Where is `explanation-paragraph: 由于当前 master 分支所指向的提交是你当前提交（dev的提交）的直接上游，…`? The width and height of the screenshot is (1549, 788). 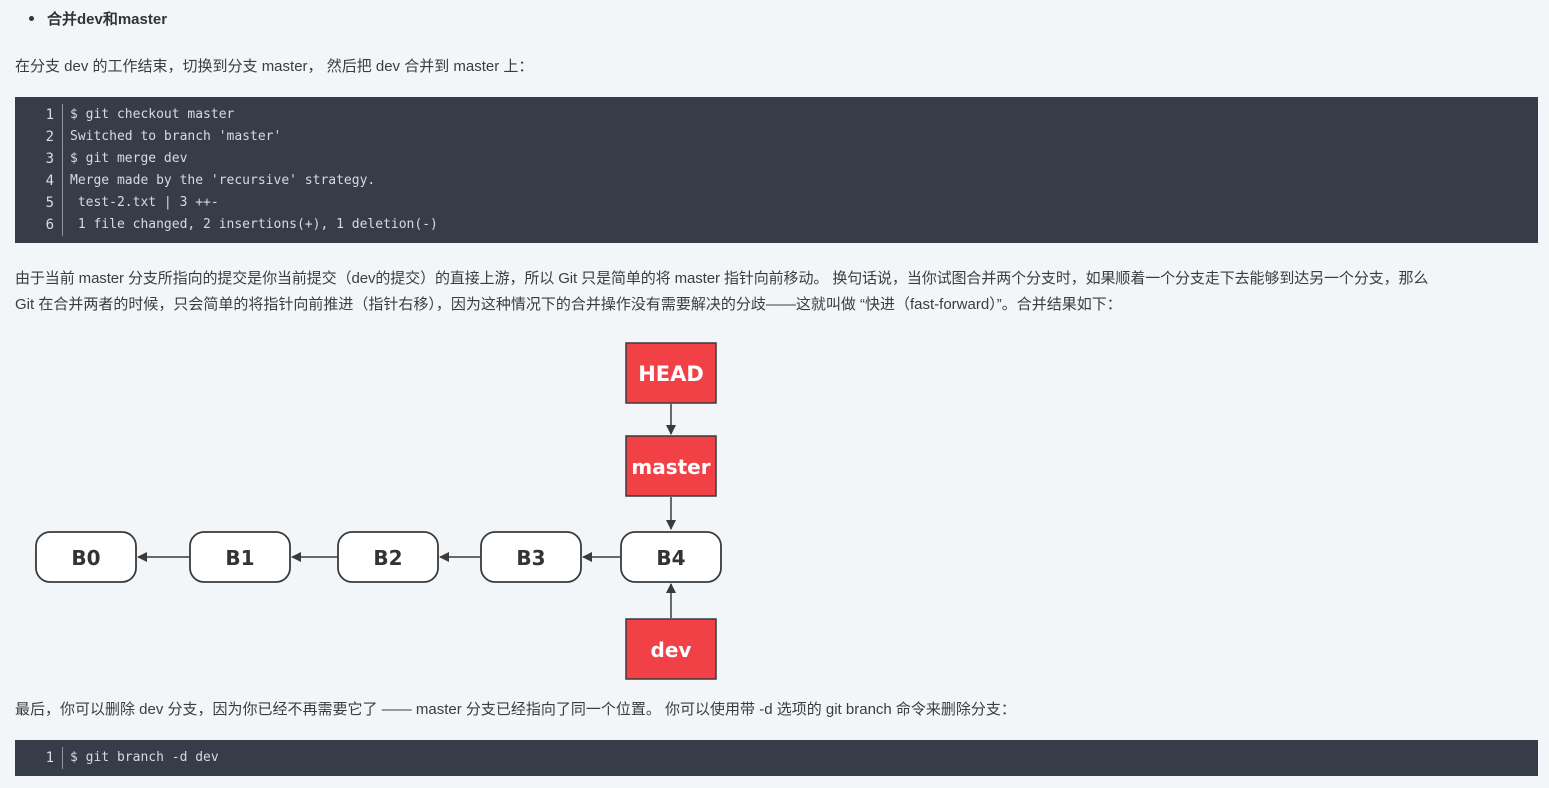 explanation-paragraph: 由于当前 master 分支所指向的提交是你当前提交（dev的提交）的直接上游，… is located at coordinates (776, 292).